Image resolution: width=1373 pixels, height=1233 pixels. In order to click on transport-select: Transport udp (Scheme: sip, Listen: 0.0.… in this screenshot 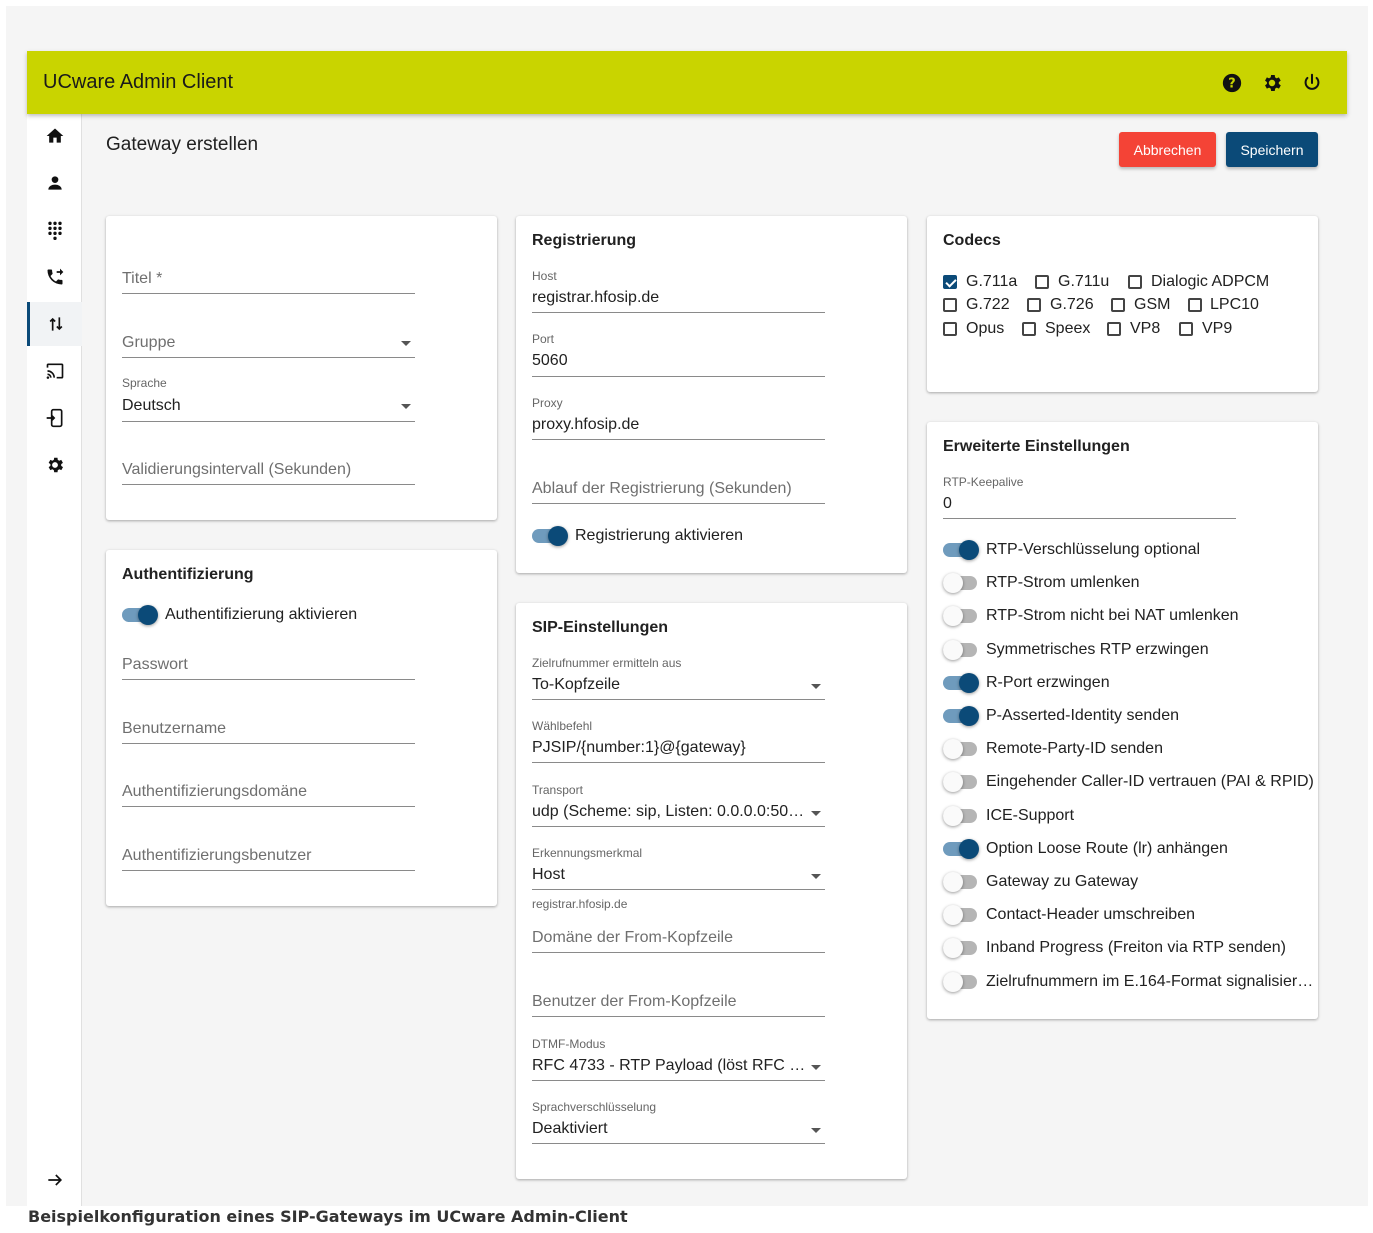, I will do `click(678, 805)`.